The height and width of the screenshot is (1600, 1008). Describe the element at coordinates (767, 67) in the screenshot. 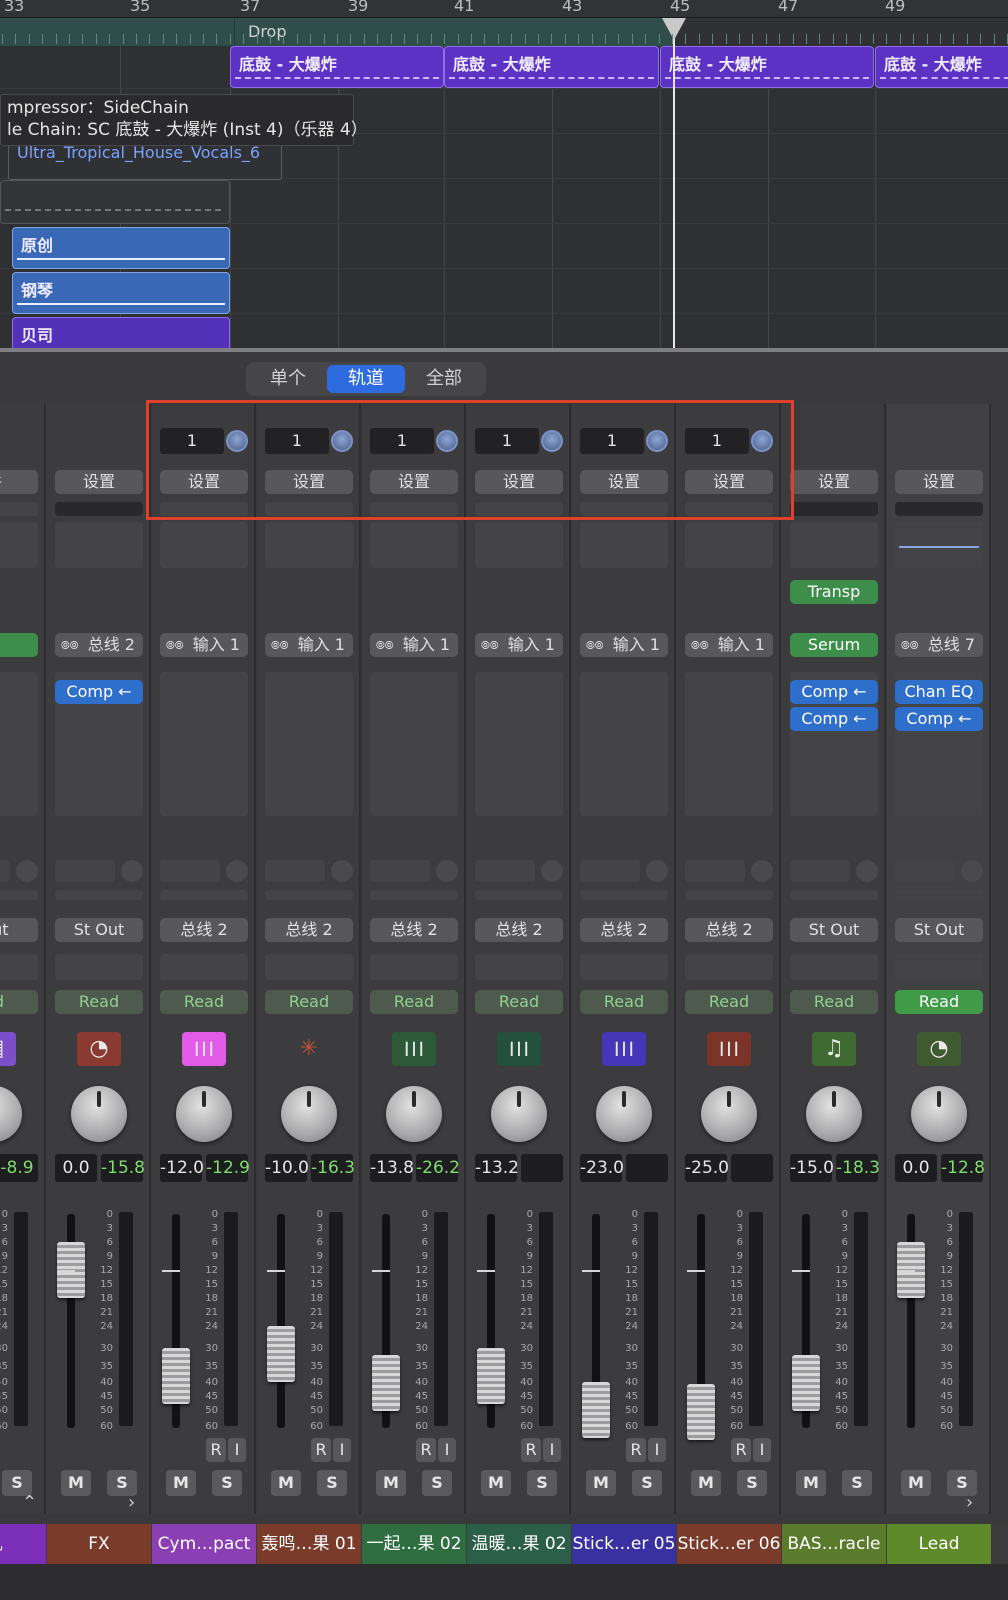

I see `drum-region: 底鼓 - 大爆炸` at that location.